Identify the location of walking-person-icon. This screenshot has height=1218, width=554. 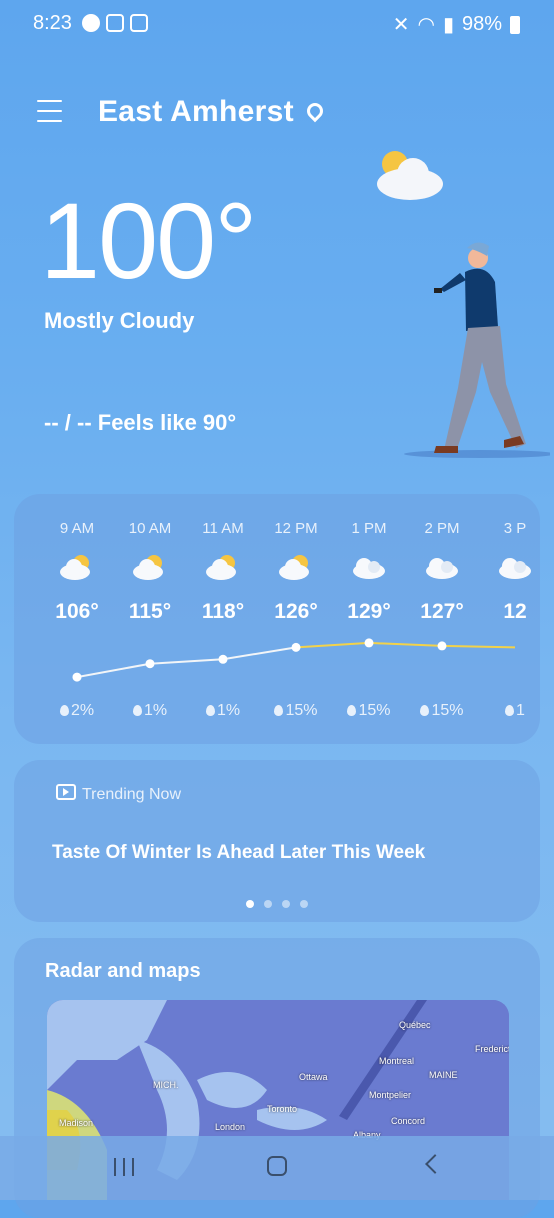
(477, 350).